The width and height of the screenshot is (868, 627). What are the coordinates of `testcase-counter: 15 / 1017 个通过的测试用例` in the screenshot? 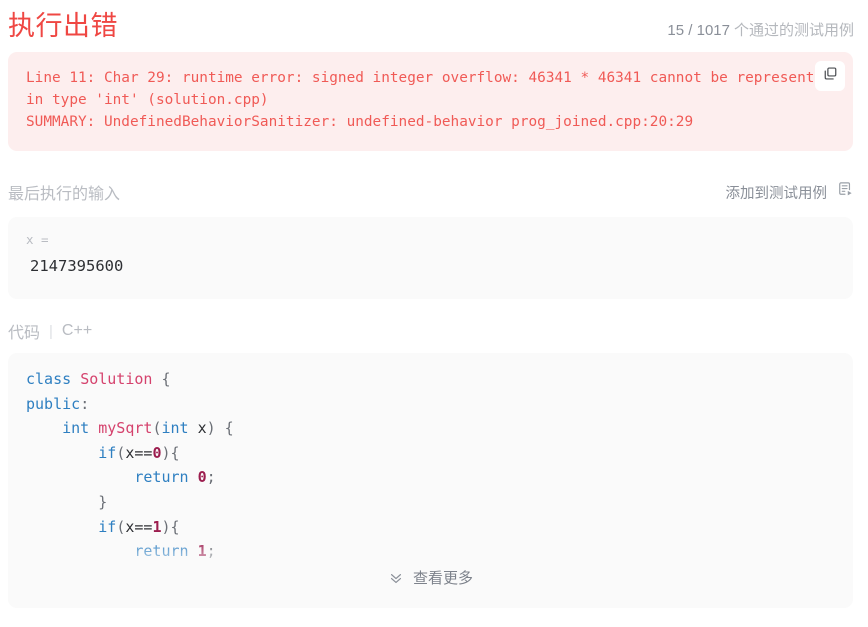 It's located at (760, 29).